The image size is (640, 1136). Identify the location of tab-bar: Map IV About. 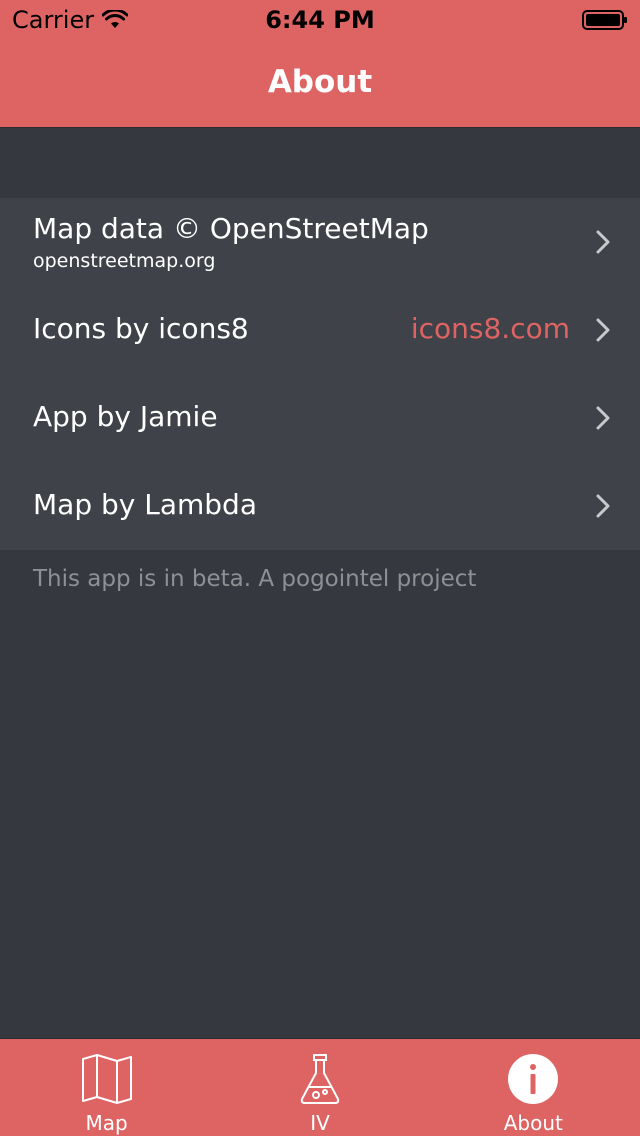
(320, 1087).